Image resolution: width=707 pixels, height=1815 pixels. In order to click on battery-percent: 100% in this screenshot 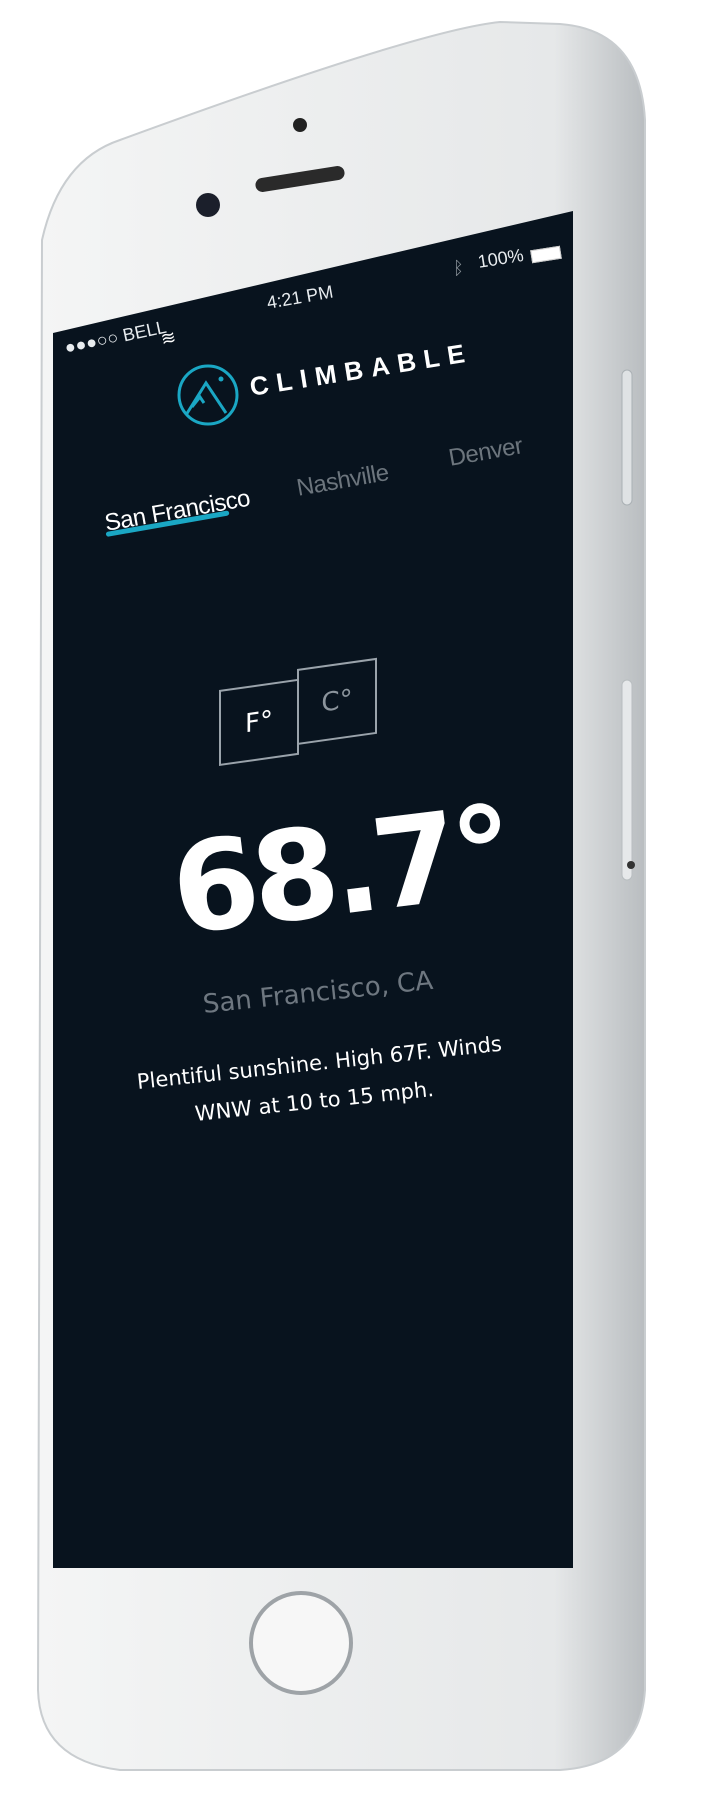, I will do `click(500, 258)`.